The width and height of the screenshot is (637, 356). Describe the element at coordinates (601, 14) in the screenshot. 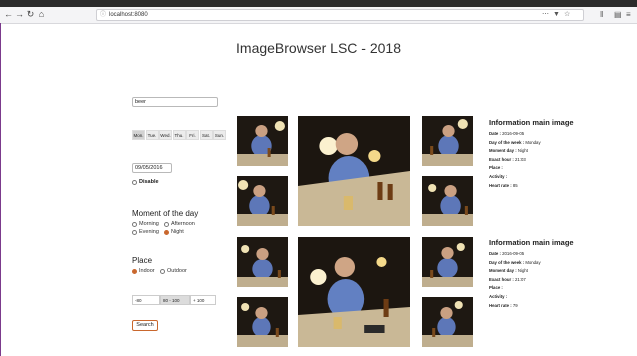

I see `library-icon: ‖` at that location.